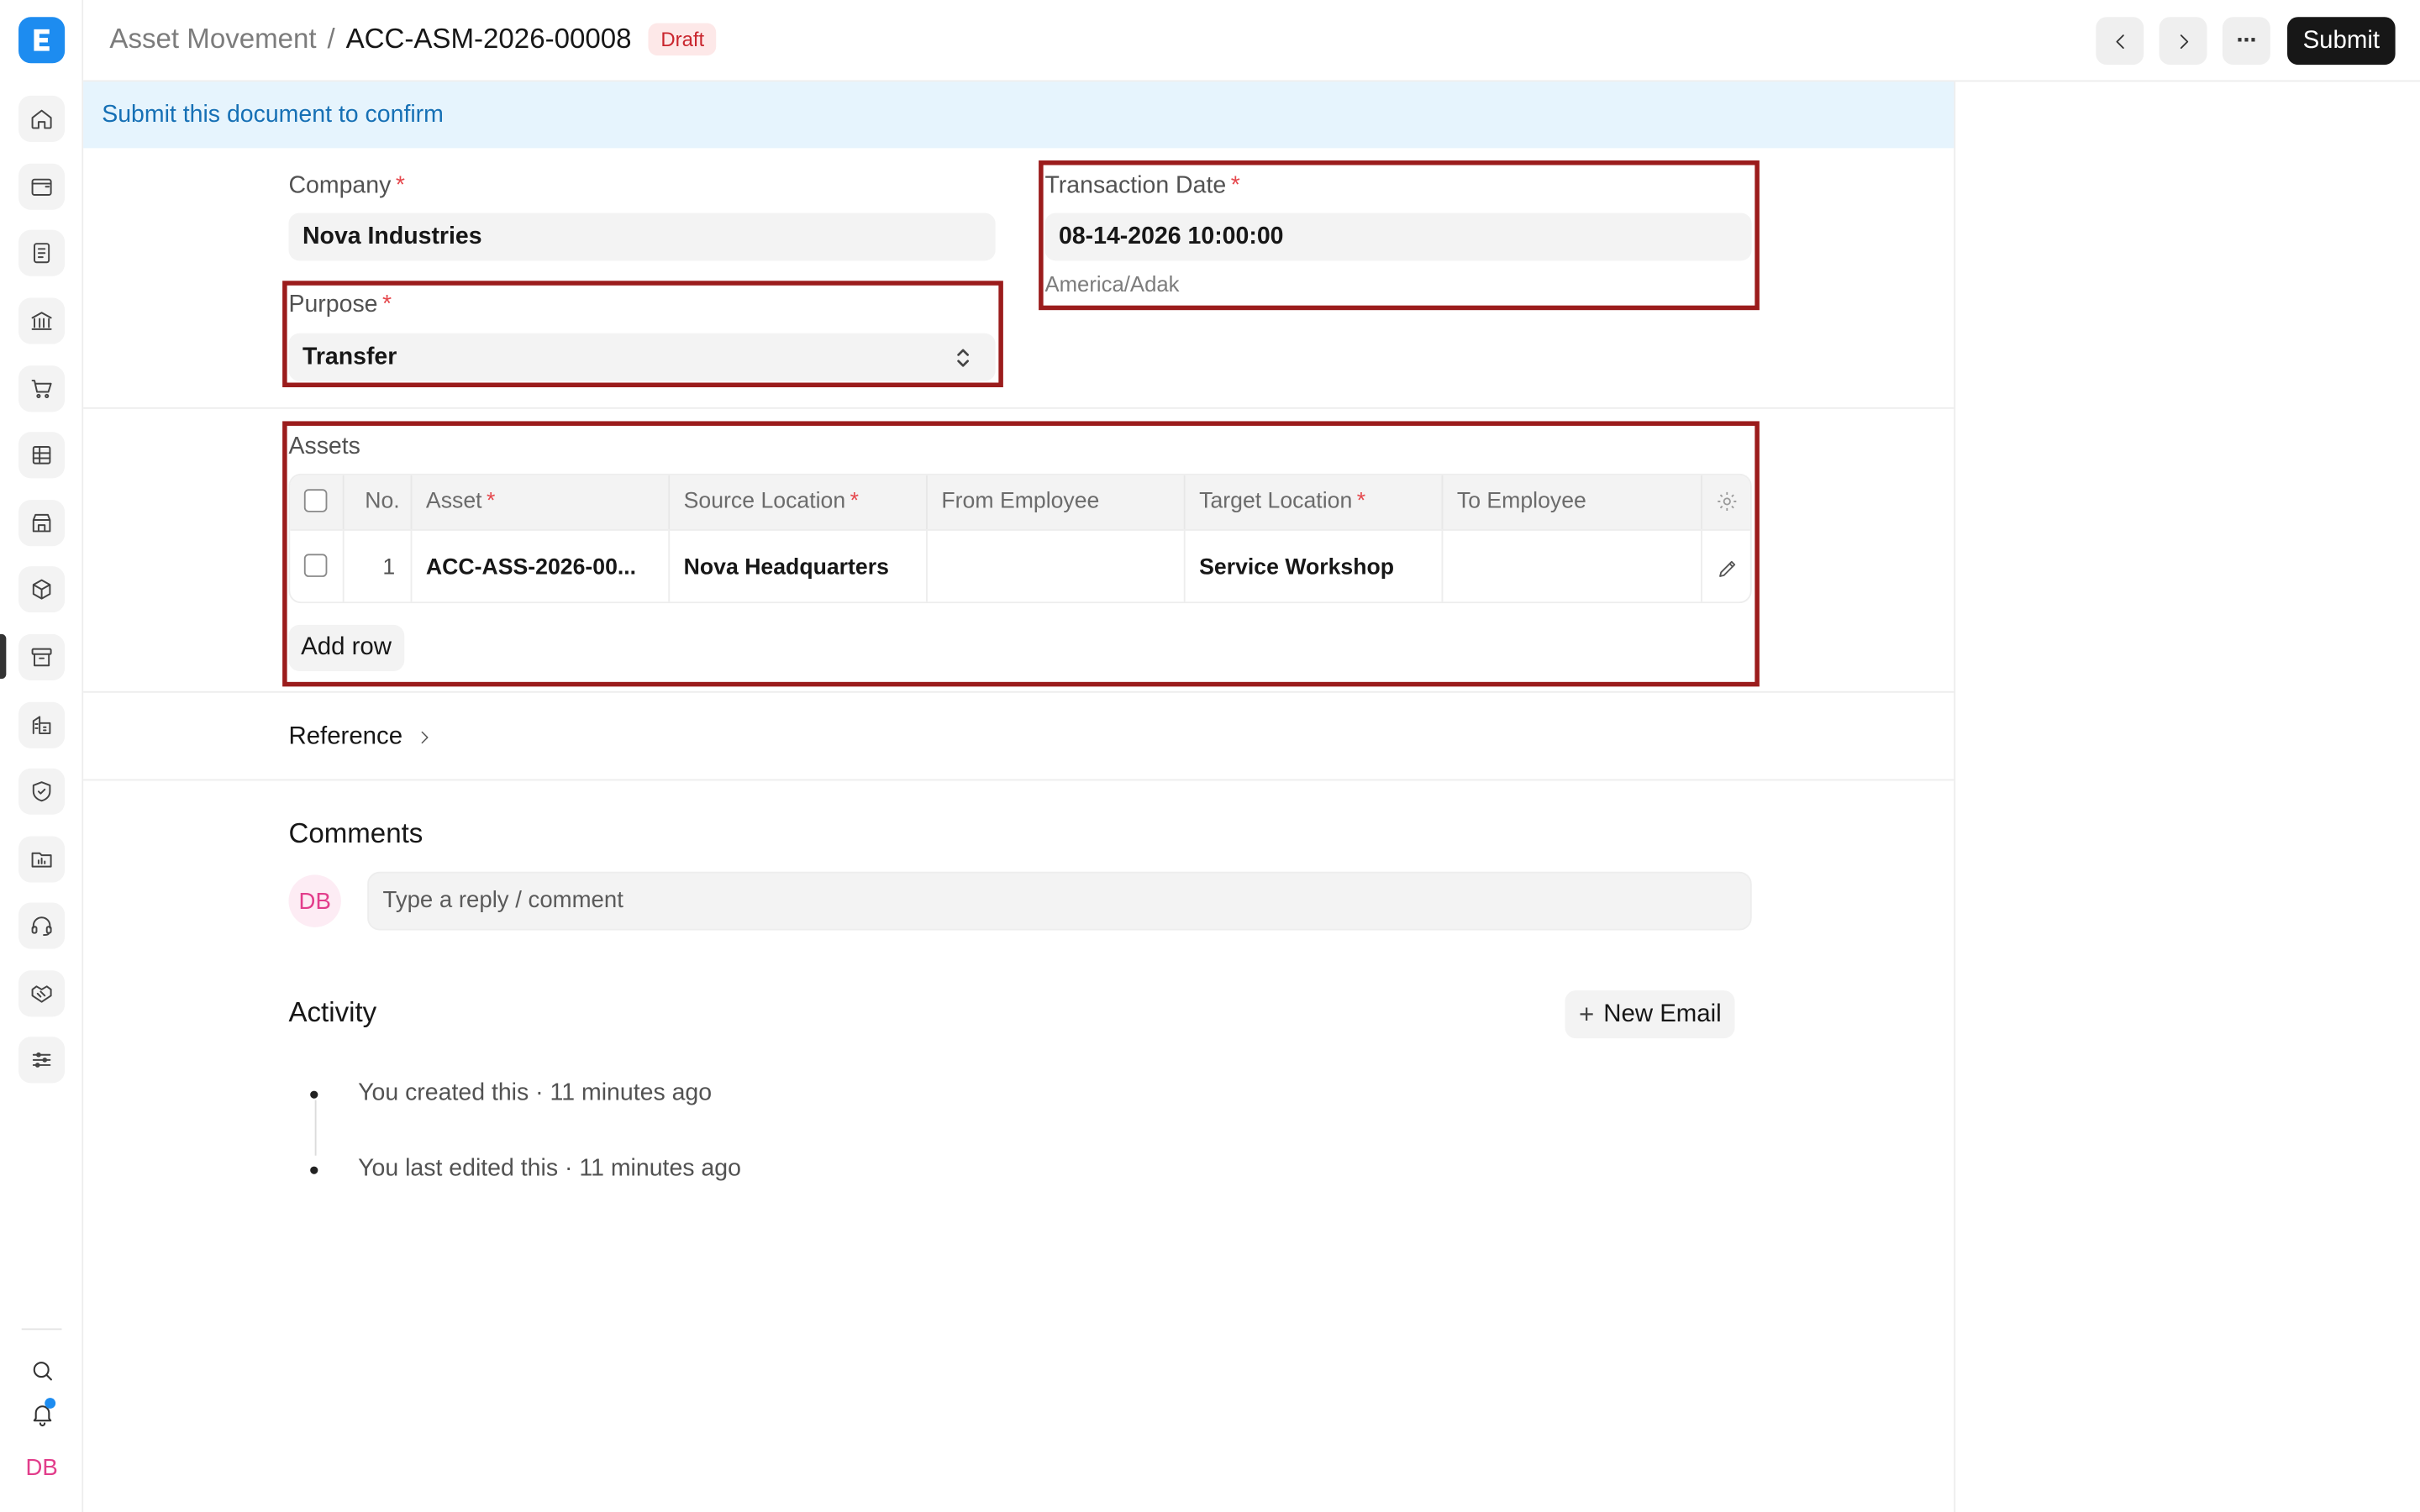  I want to click on shield-icon, so click(41, 791).